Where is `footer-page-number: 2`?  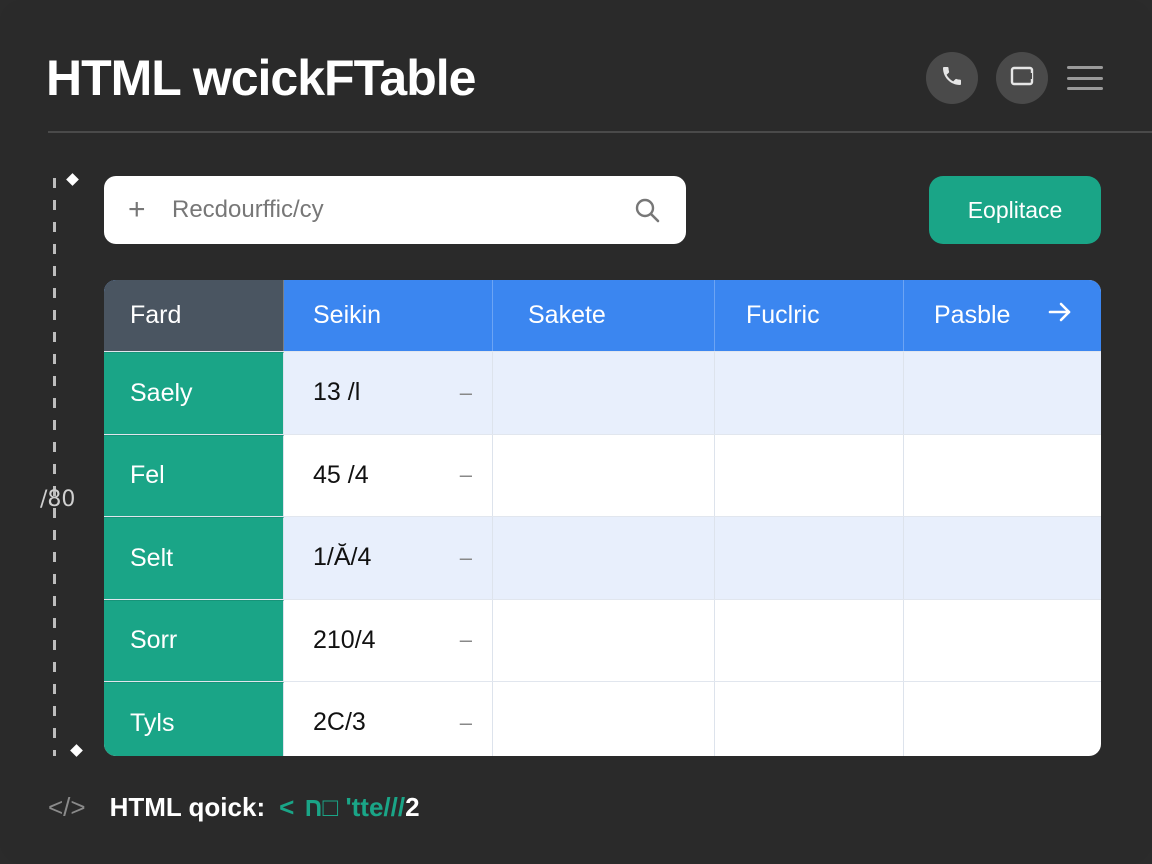 footer-page-number: 2 is located at coordinates (412, 807).